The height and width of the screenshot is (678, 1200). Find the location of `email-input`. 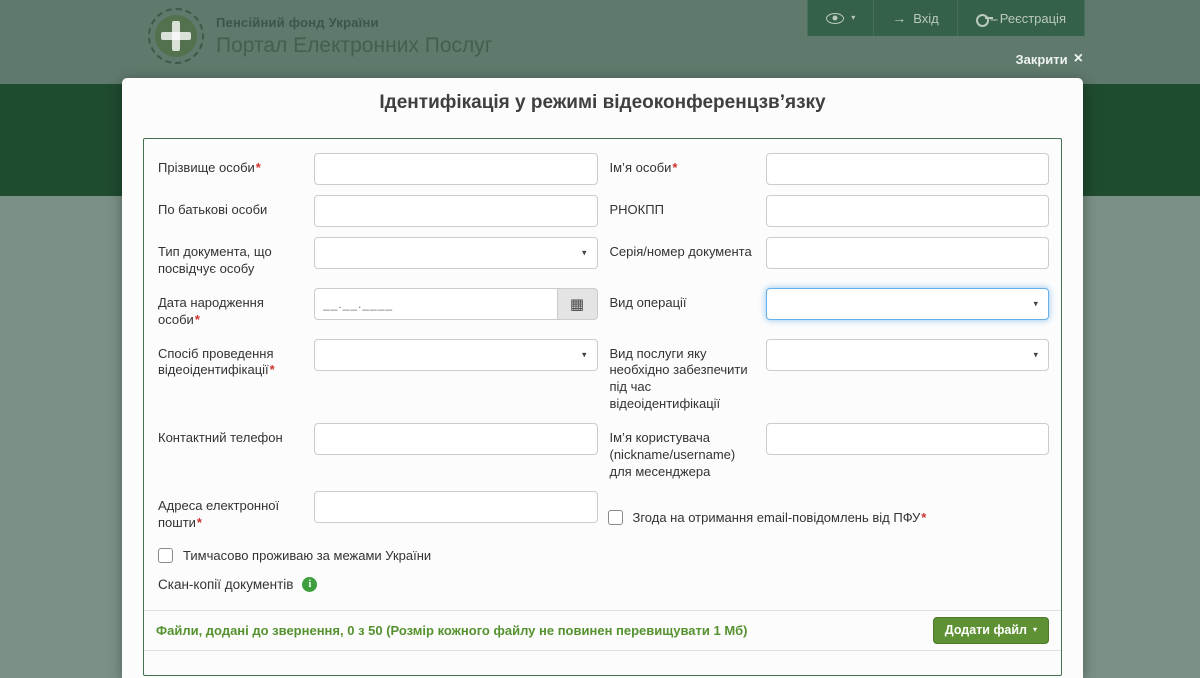

email-input is located at coordinates (456, 506).